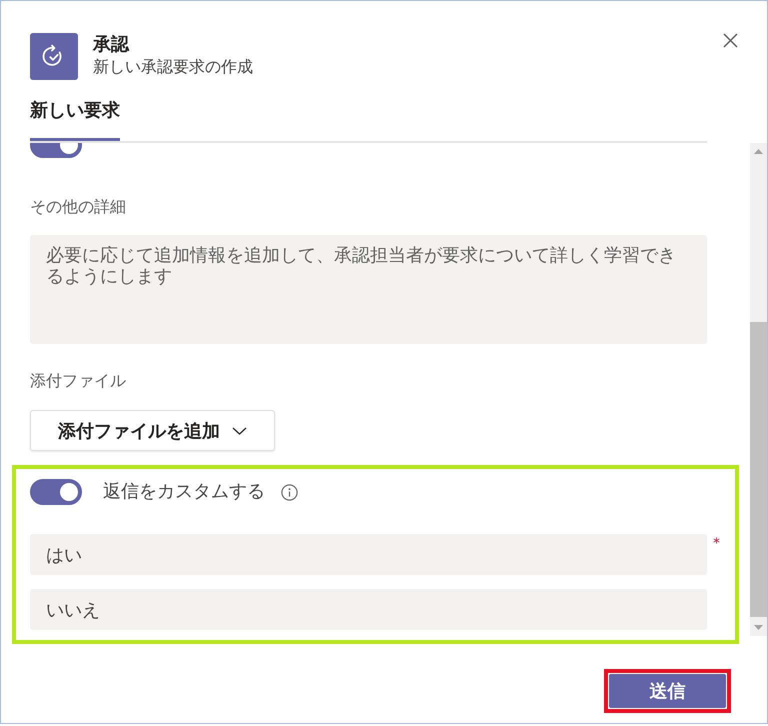 This screenshot has width=768, height=726. Describe the element at coordinates (78, 381) in the screenshot. I see `field-label: 添付ファイル` at that location.